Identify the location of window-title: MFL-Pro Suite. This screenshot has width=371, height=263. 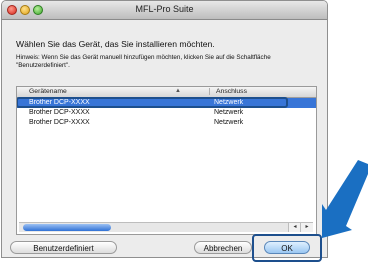
(164, 9).